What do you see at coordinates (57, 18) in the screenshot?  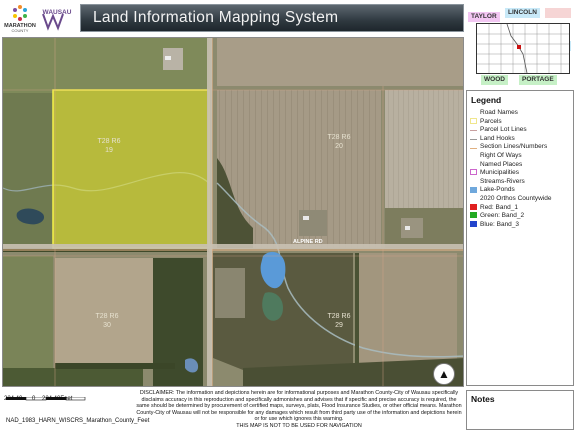 I see `wausau-logo: WAUSAU` at bounding box center [57, 18].